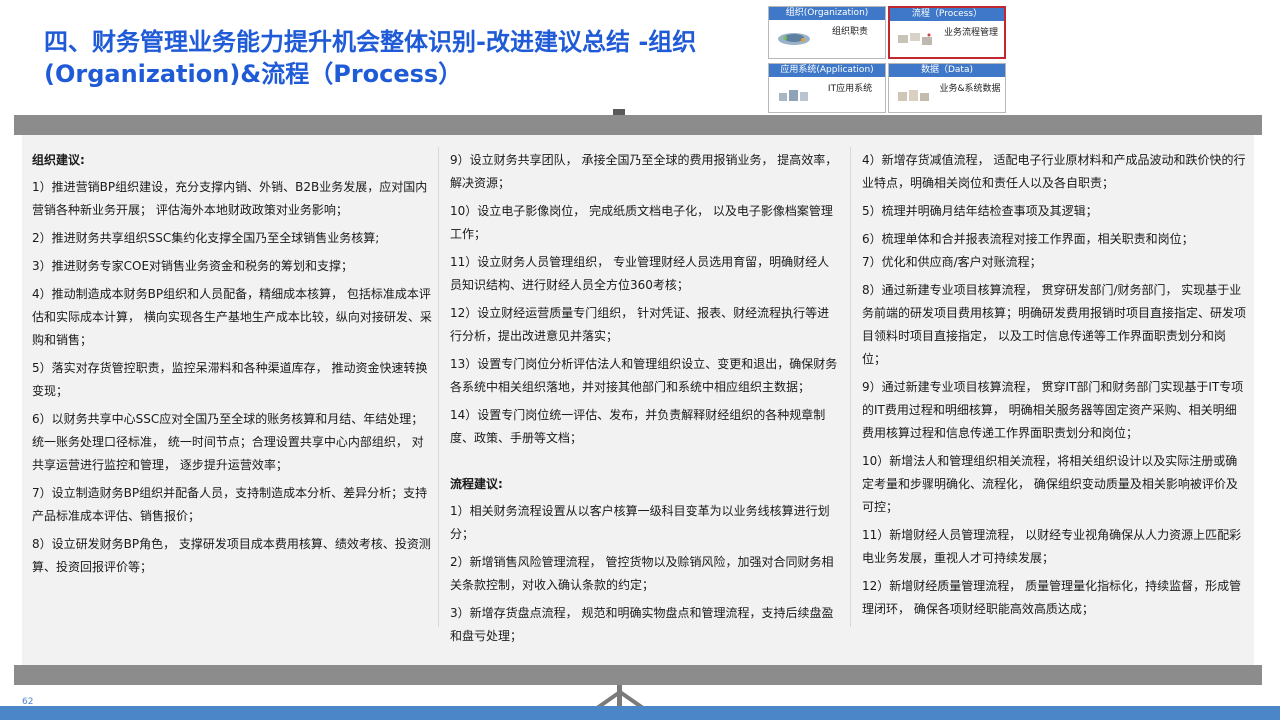 This screenshot has width=1280, height=720. I want to click on organization-thumbnail-icon, so click(794, 39).